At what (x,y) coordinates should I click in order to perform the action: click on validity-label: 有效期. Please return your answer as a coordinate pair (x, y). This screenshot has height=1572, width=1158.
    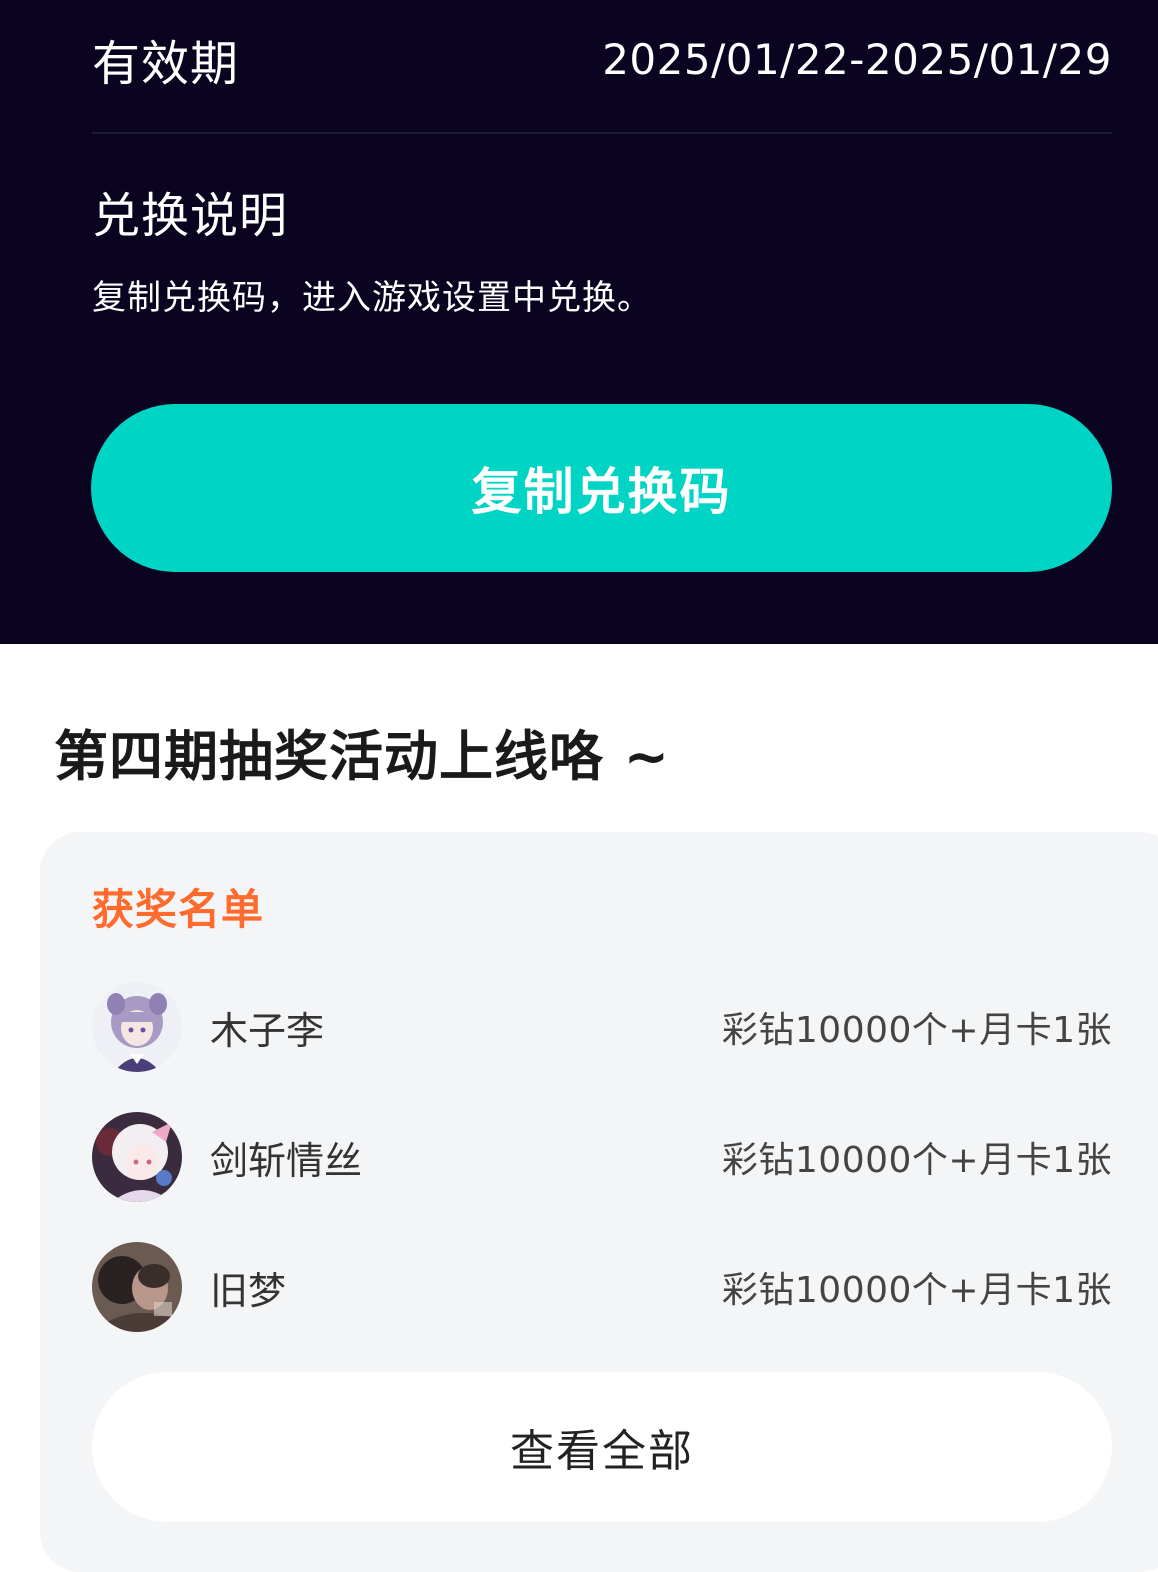
    Looking at the image, I should click on (166, 64).